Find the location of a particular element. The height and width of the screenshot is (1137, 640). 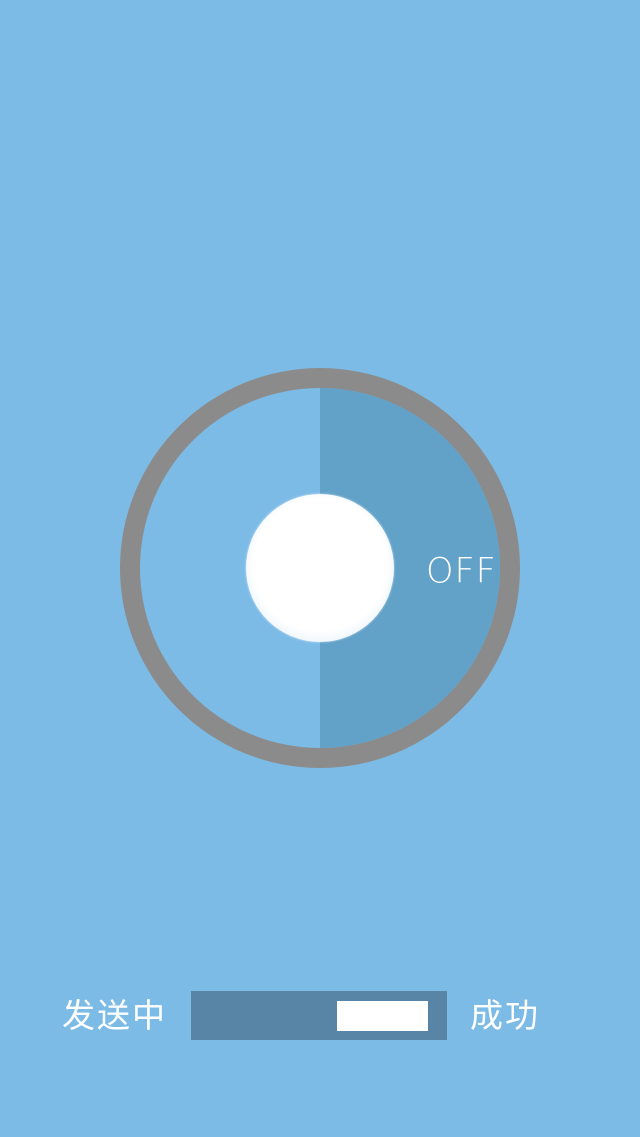

progress-thumb is located at coordinates (382, 1016).